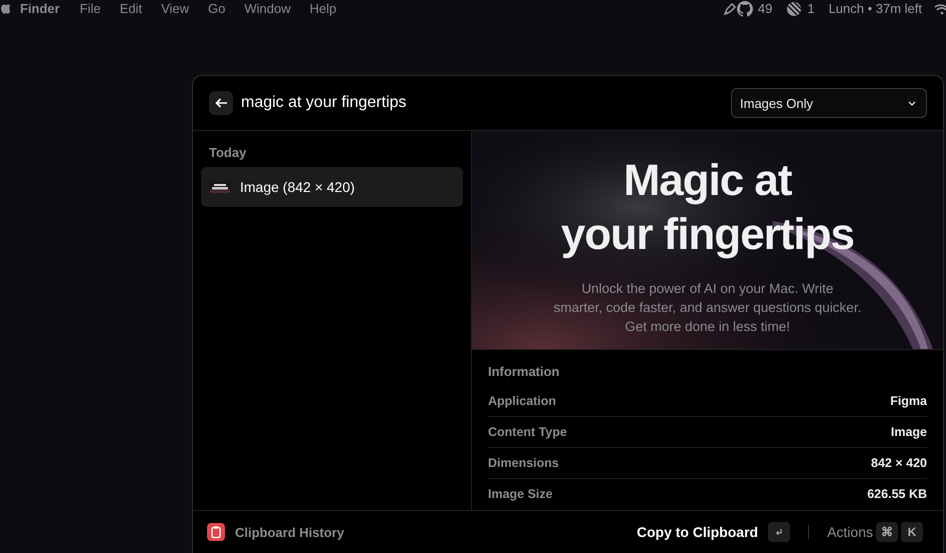  Describe the element at coordinates (744, 8) in the screenshot. I see `github-icon` at that location.